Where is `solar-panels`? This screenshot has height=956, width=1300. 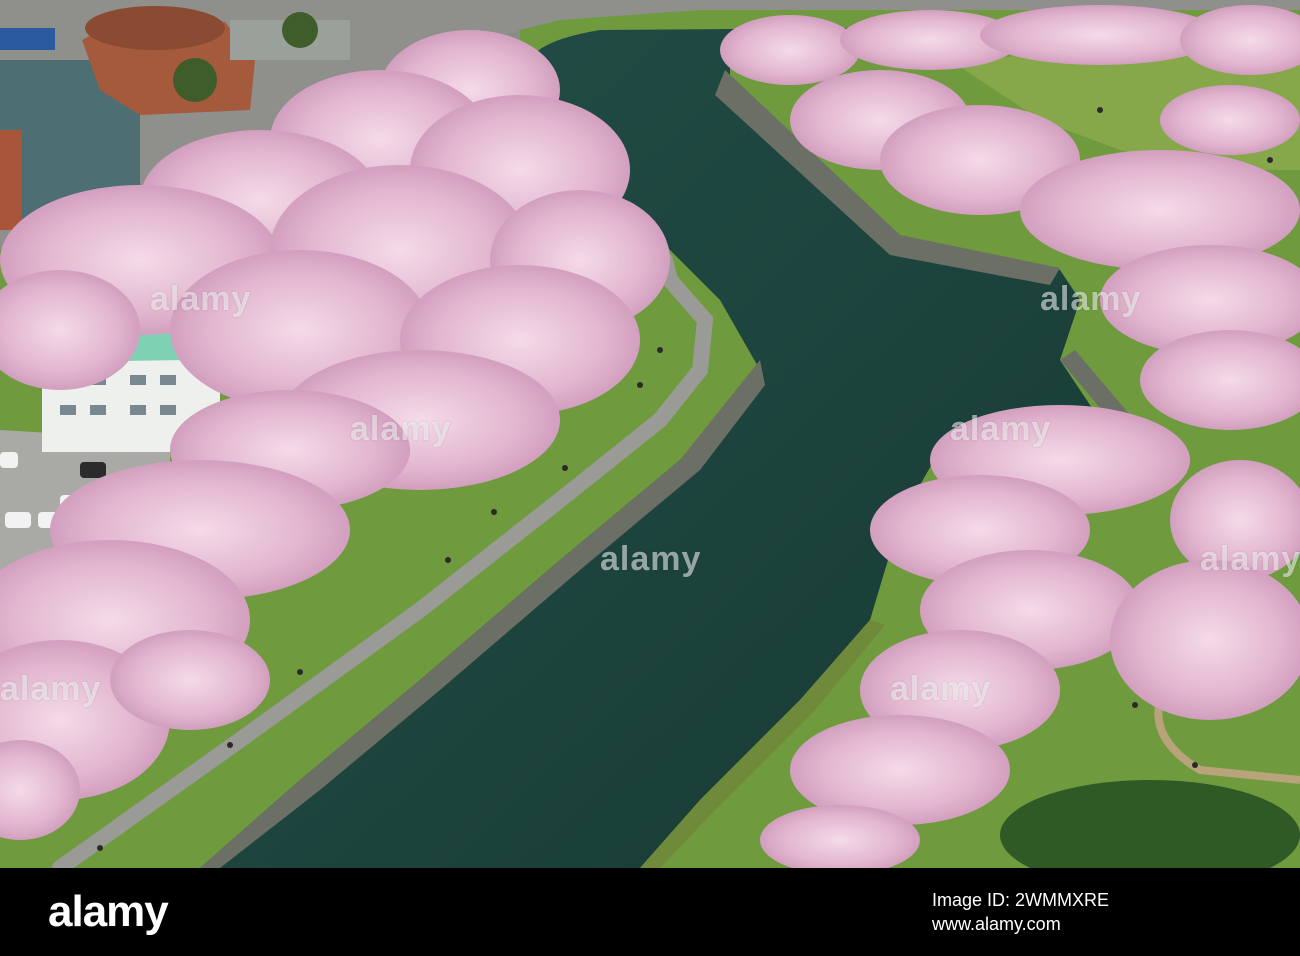 solar-panels is located at coordinates (27, 39).